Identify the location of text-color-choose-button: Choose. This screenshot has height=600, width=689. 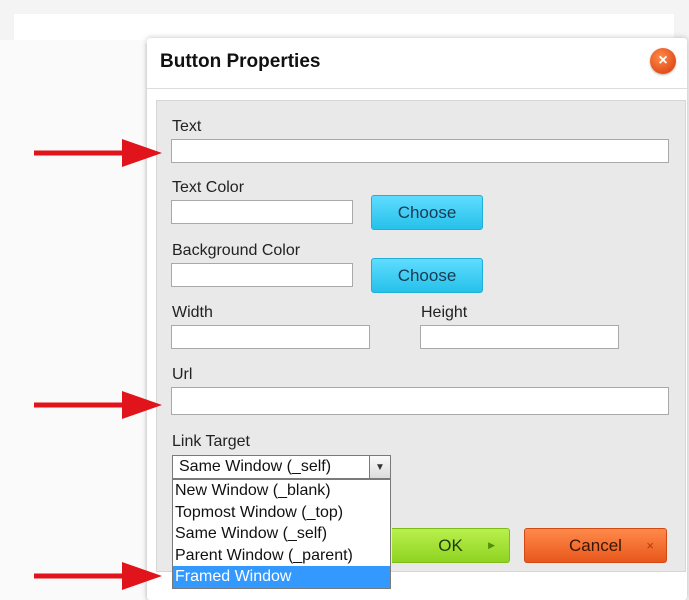
(427, 212).